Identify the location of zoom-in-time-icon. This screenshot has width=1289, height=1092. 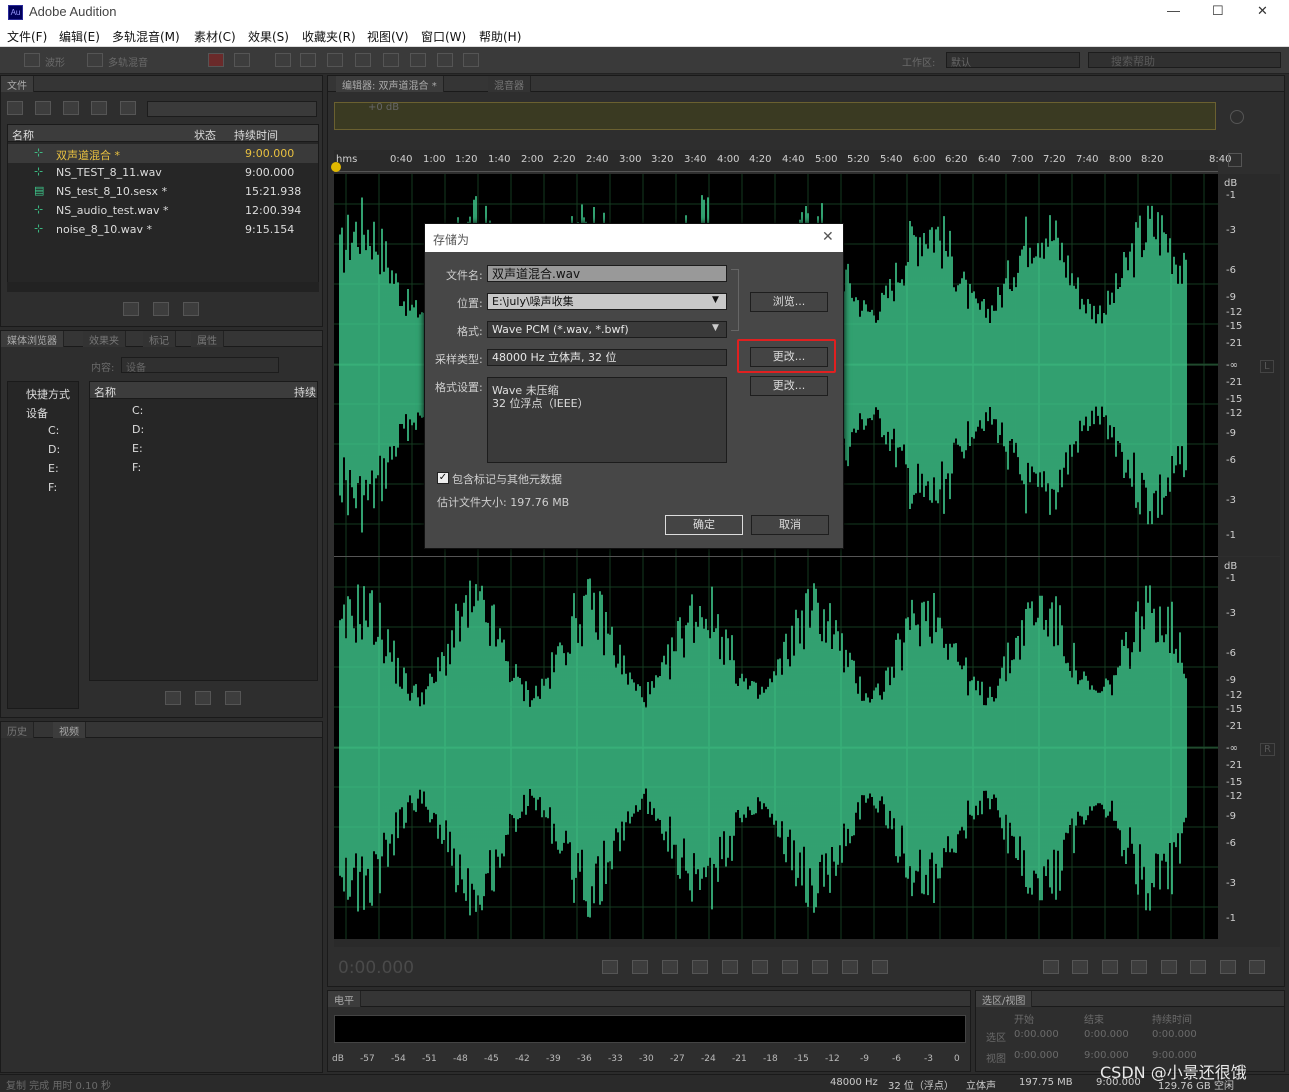
(1110, 967).